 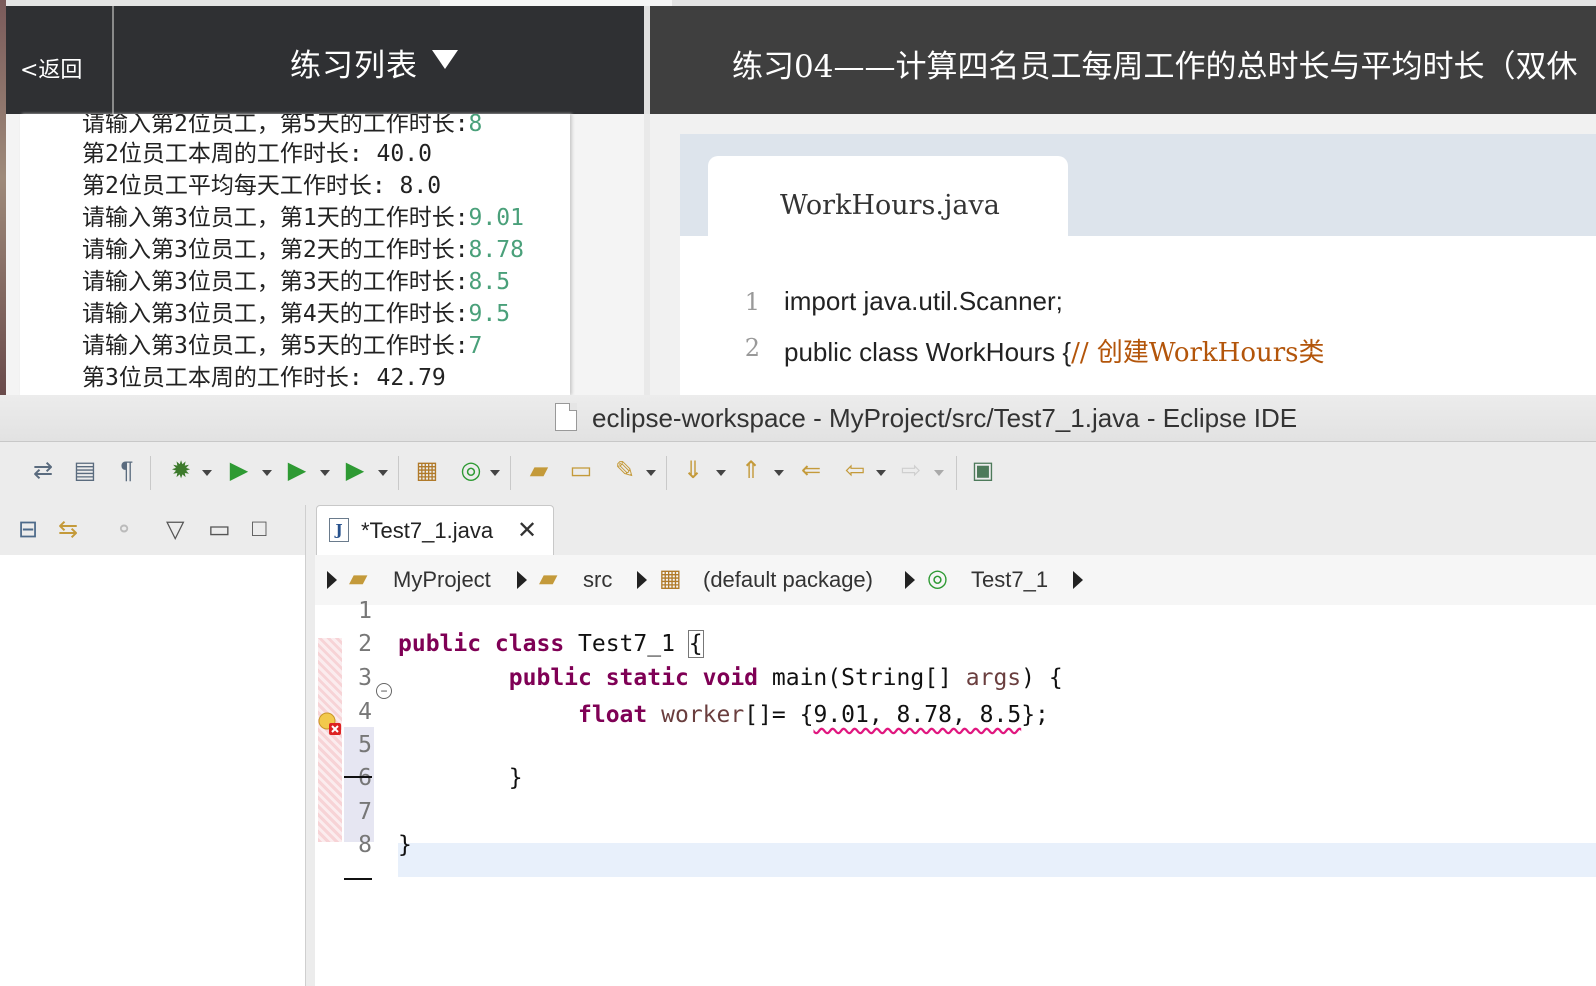 I want to click on maximize-icon: □, so click(x=259, y=529).